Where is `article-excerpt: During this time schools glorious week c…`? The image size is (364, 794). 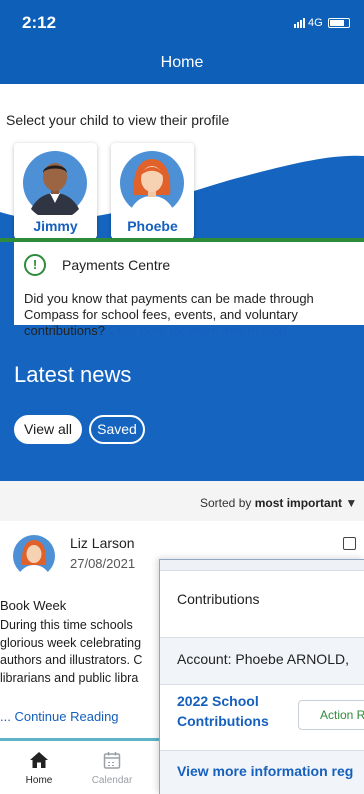
article-excerpt: During this time schools glorious week c… is located at coordinates (77, 652).